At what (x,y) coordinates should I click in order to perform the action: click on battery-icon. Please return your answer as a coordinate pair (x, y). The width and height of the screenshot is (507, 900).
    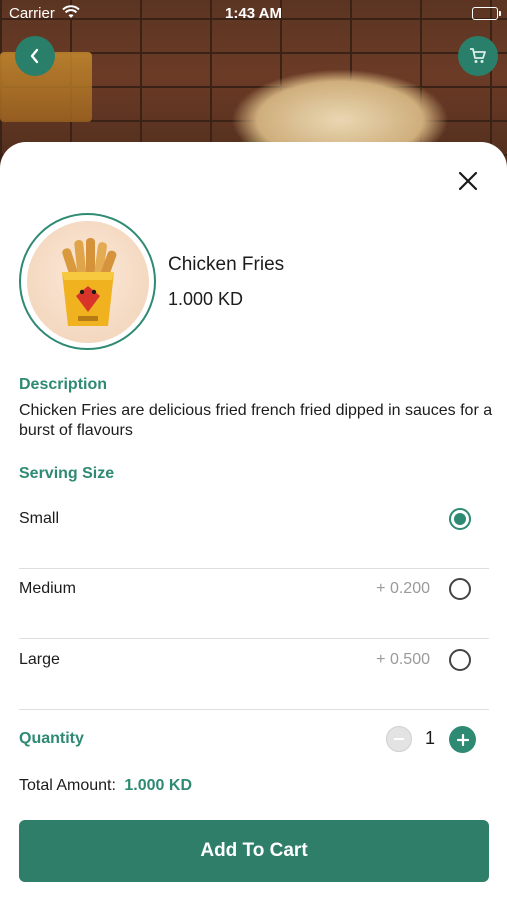
    Looking at the image, I should click on (486, 13).